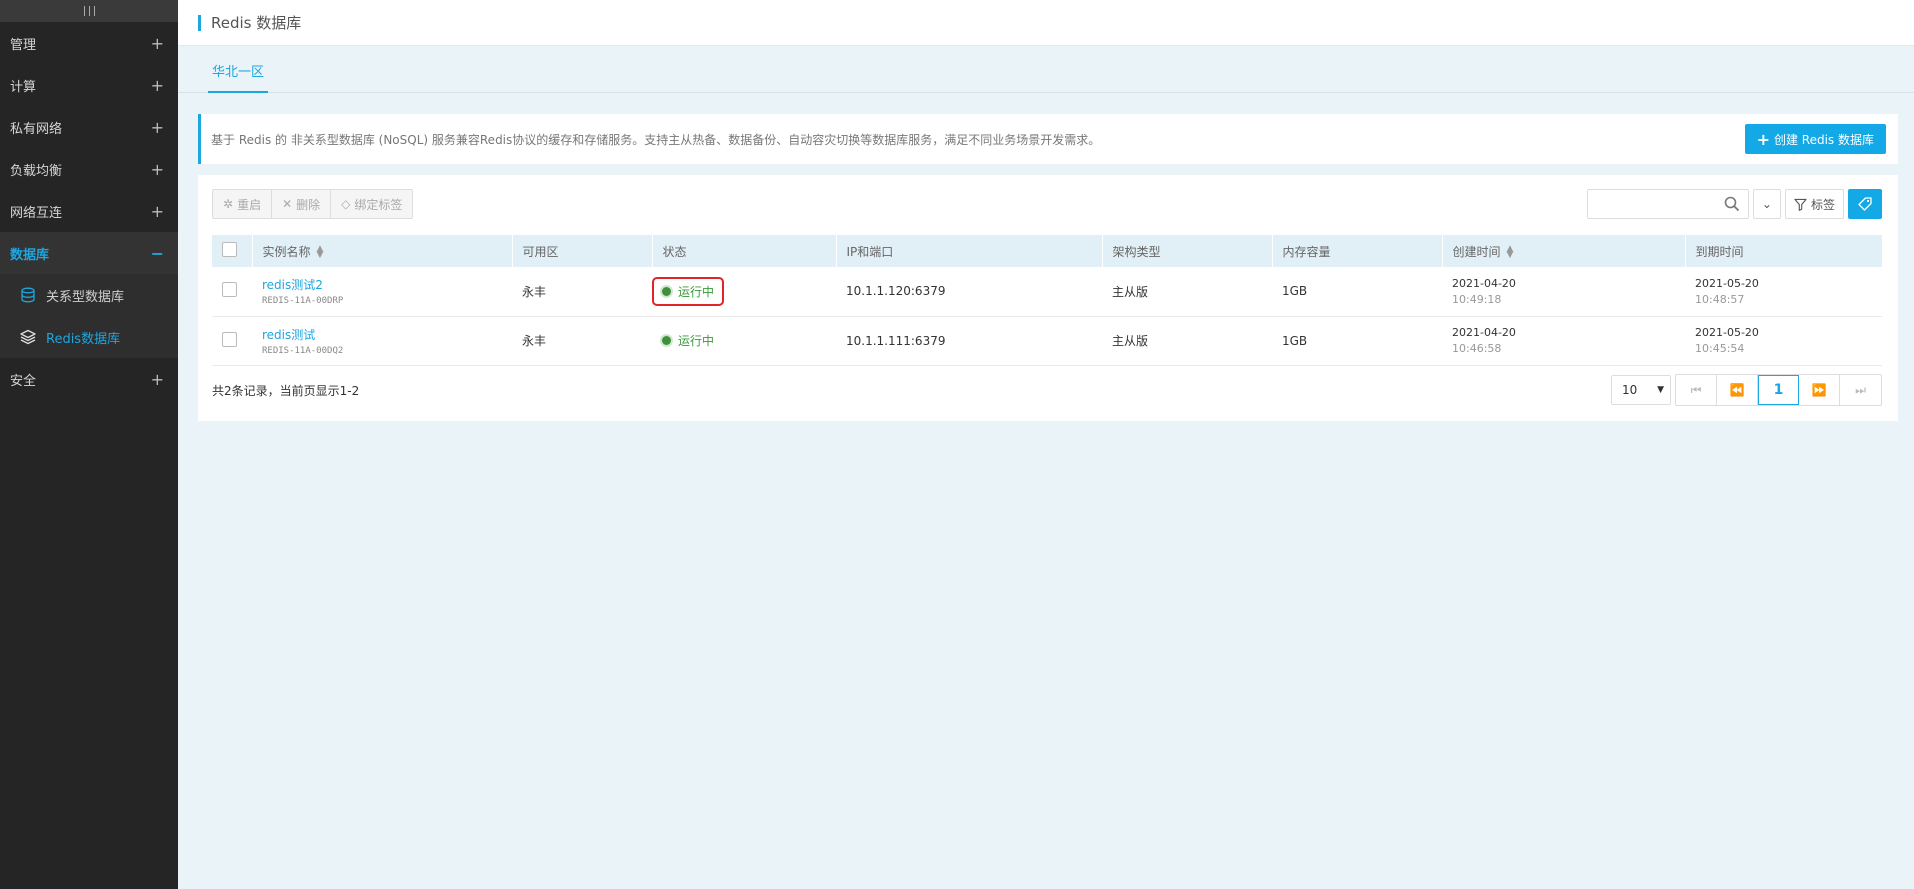 The height and width of the screenshot is (889, 1914). Describe the element at coordinates (228, 204) in the screenshot. I see `restart-icon: ✲` at that location.